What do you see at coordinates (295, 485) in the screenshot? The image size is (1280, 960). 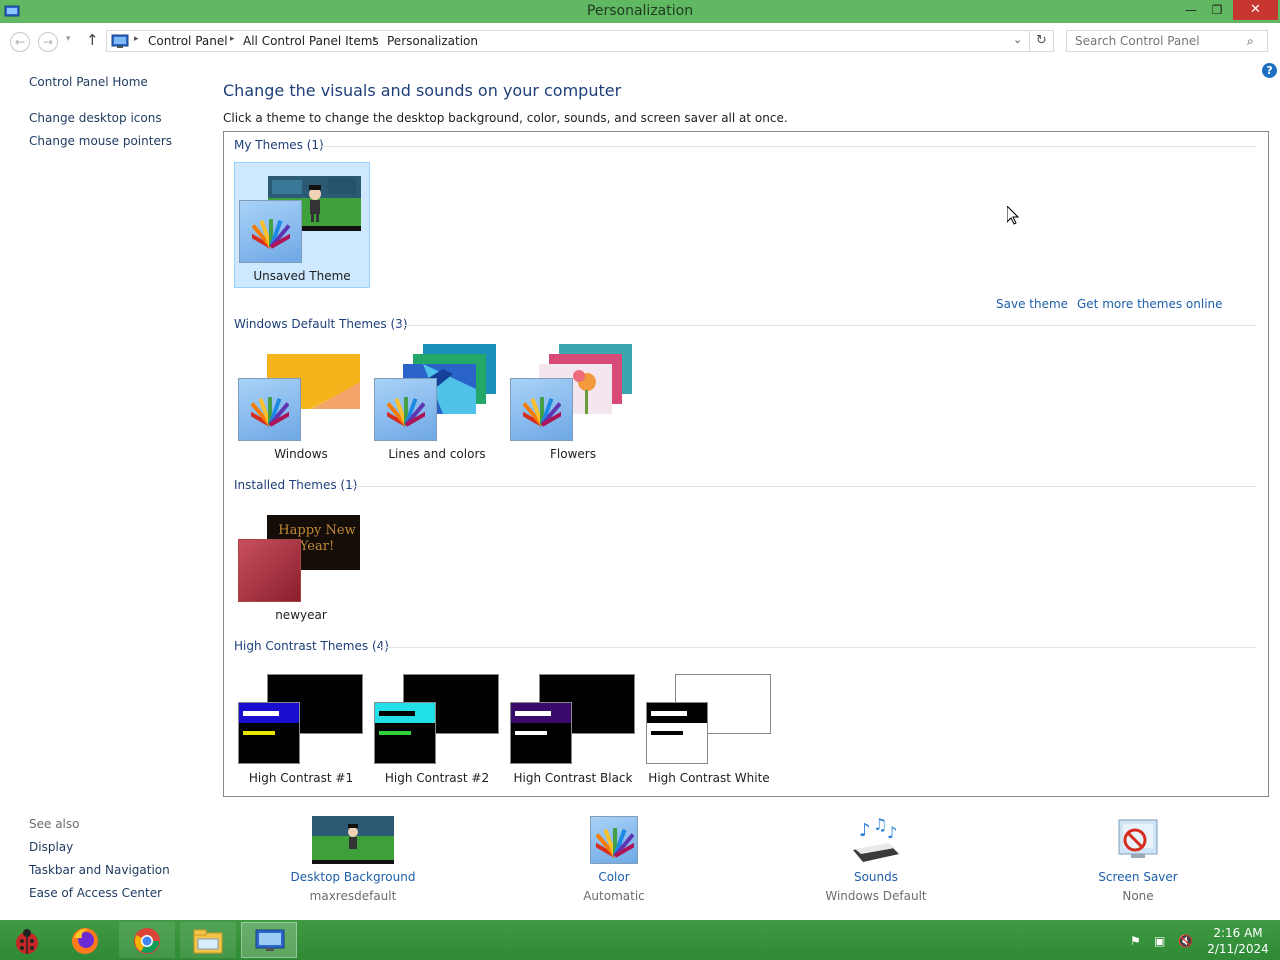 I see `group-header-installed: Installed Themes (1)` at bounding box center [295, 485].